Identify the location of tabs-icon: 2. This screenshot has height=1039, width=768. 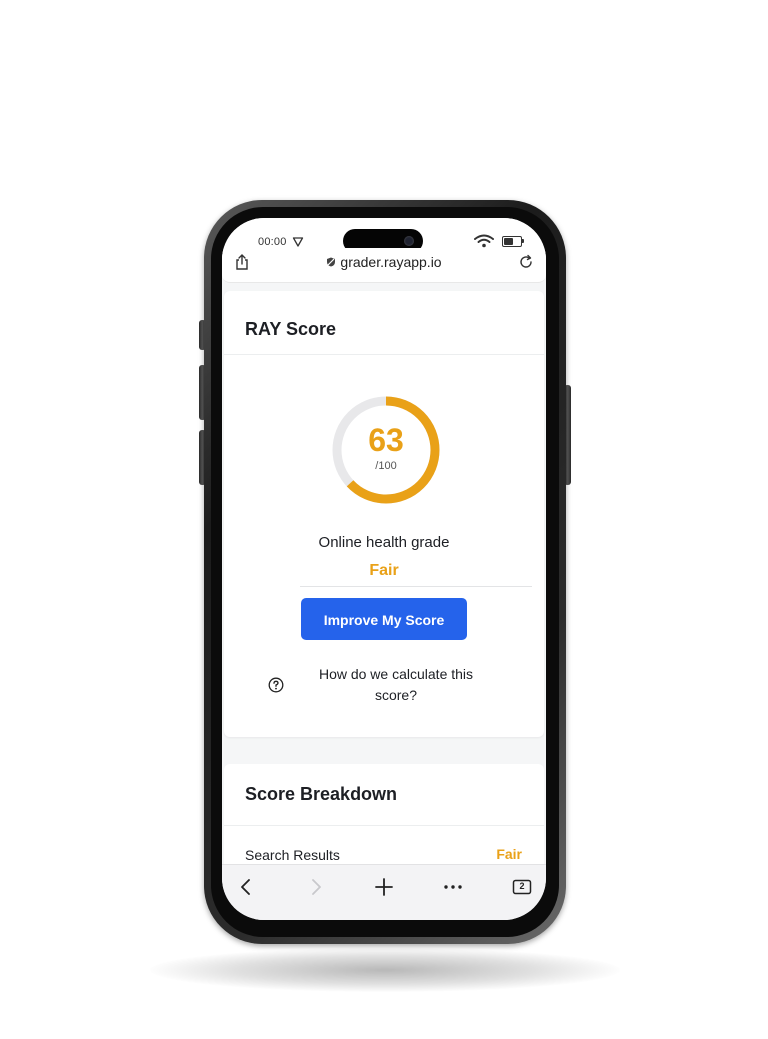
(522, 887).